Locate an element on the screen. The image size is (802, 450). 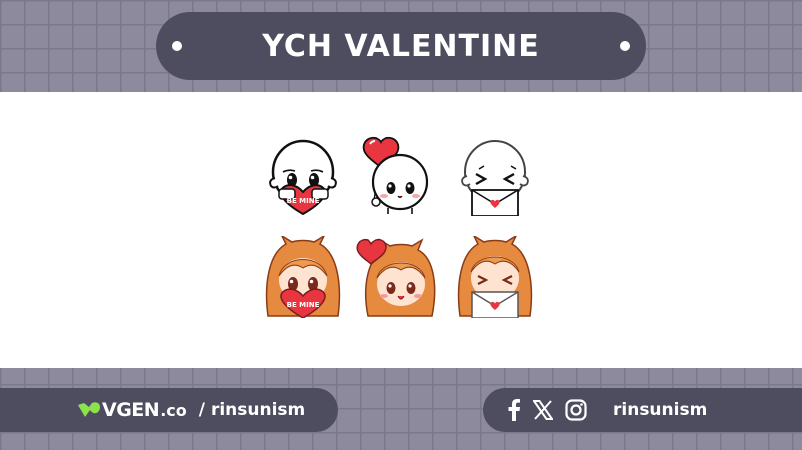
vgen-brand: VGEN is located at coordinates (131, 410).